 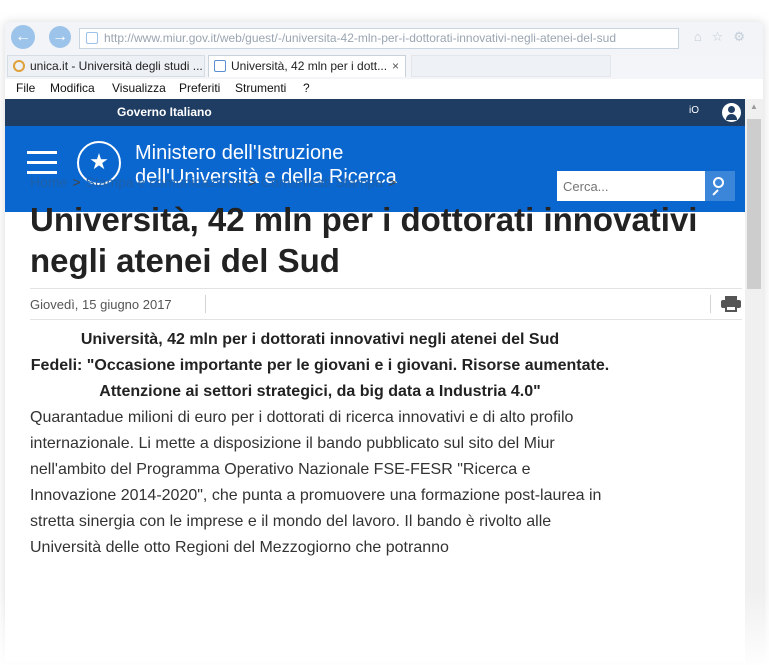 I want to click on breadcrumb-comunicati: Comunicati Stampa, so click(x=322, y=182).